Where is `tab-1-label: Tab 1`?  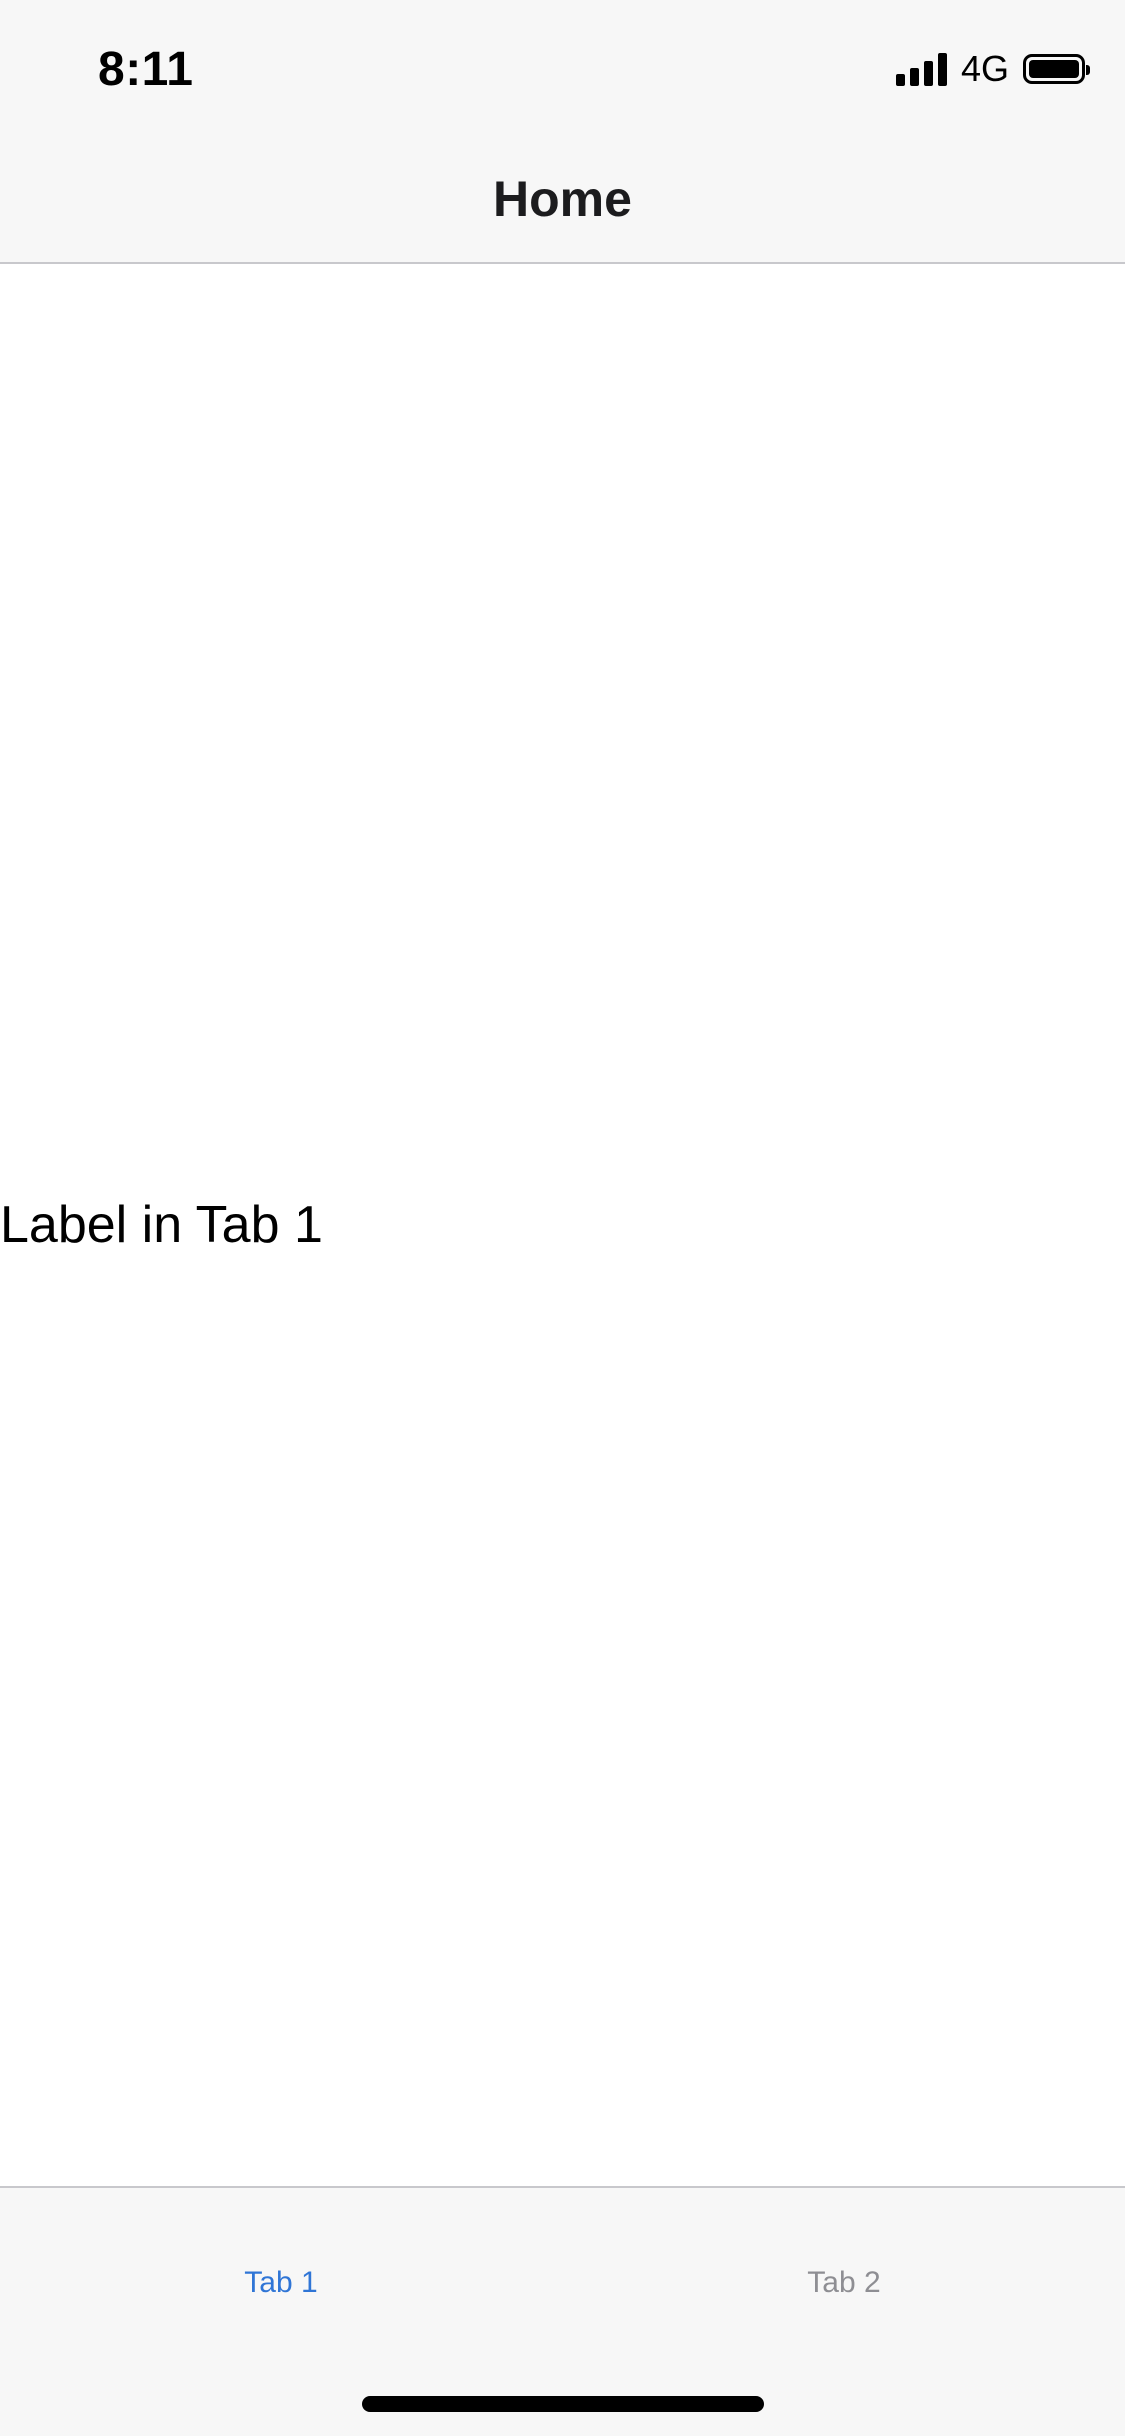
tab-1-label: Tab 1 is located at coordinates (281, 2282).